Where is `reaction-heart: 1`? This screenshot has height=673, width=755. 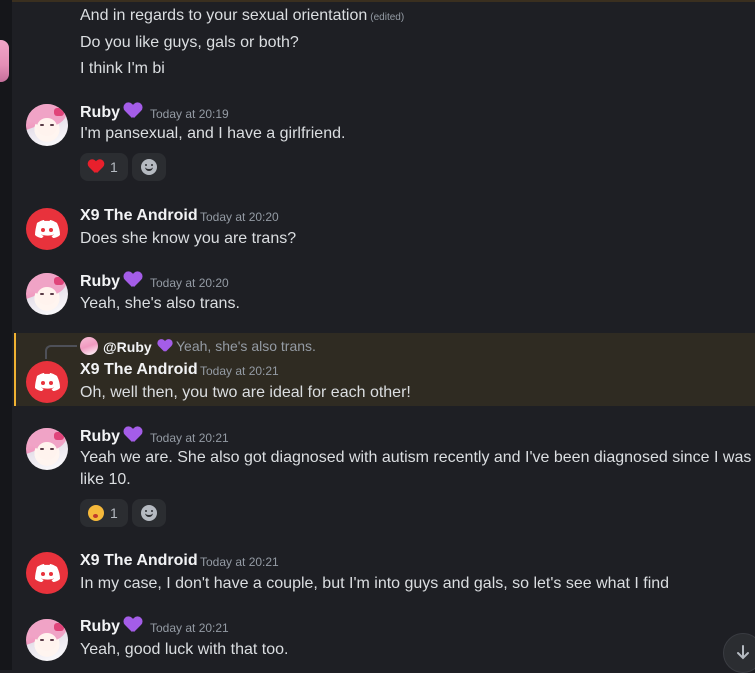
reaction-heart: 1 is located at coordinates (104, 167).